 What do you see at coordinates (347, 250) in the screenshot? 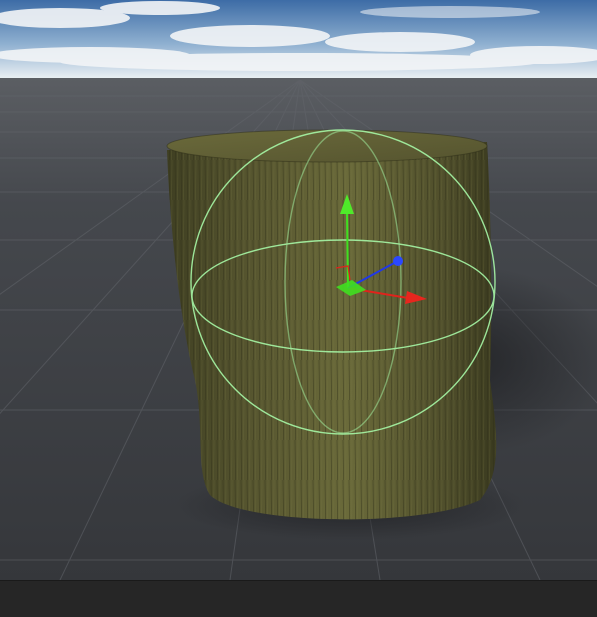
I see `gizmo-axis-y` at bounding box center [347, 250].